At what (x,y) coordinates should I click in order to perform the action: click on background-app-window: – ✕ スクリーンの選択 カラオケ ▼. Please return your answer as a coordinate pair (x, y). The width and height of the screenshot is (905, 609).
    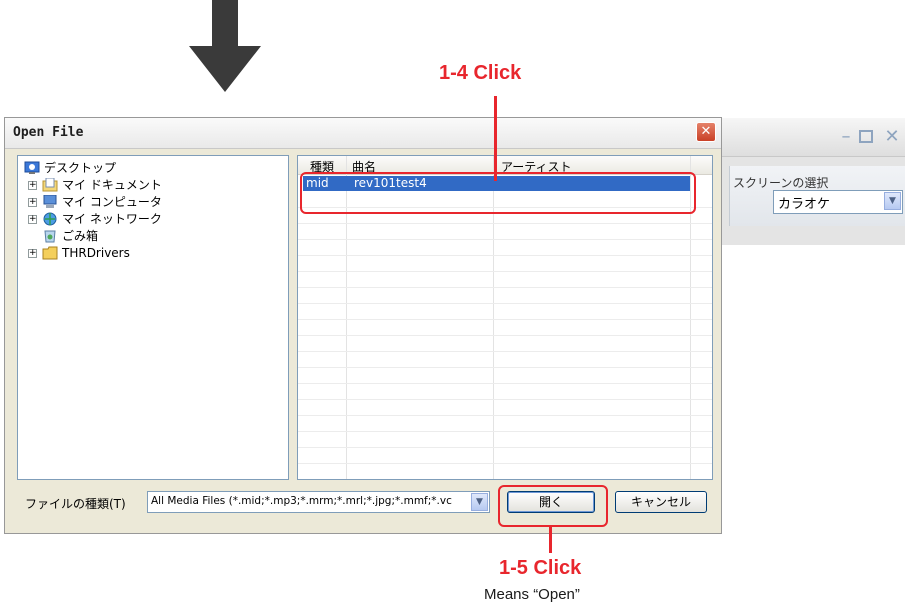
    Looking at the image, I should click on (797, 181).